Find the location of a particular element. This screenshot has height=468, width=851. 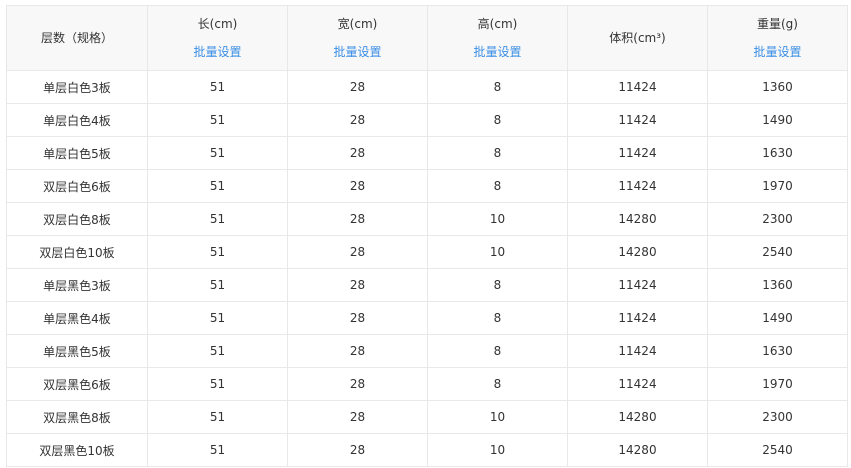

table-header: 层数（规格） 长(cm) 批量设置 宽(cm) 批量设置 高(cm) 批量设置 is located at coordinates (427, 38).